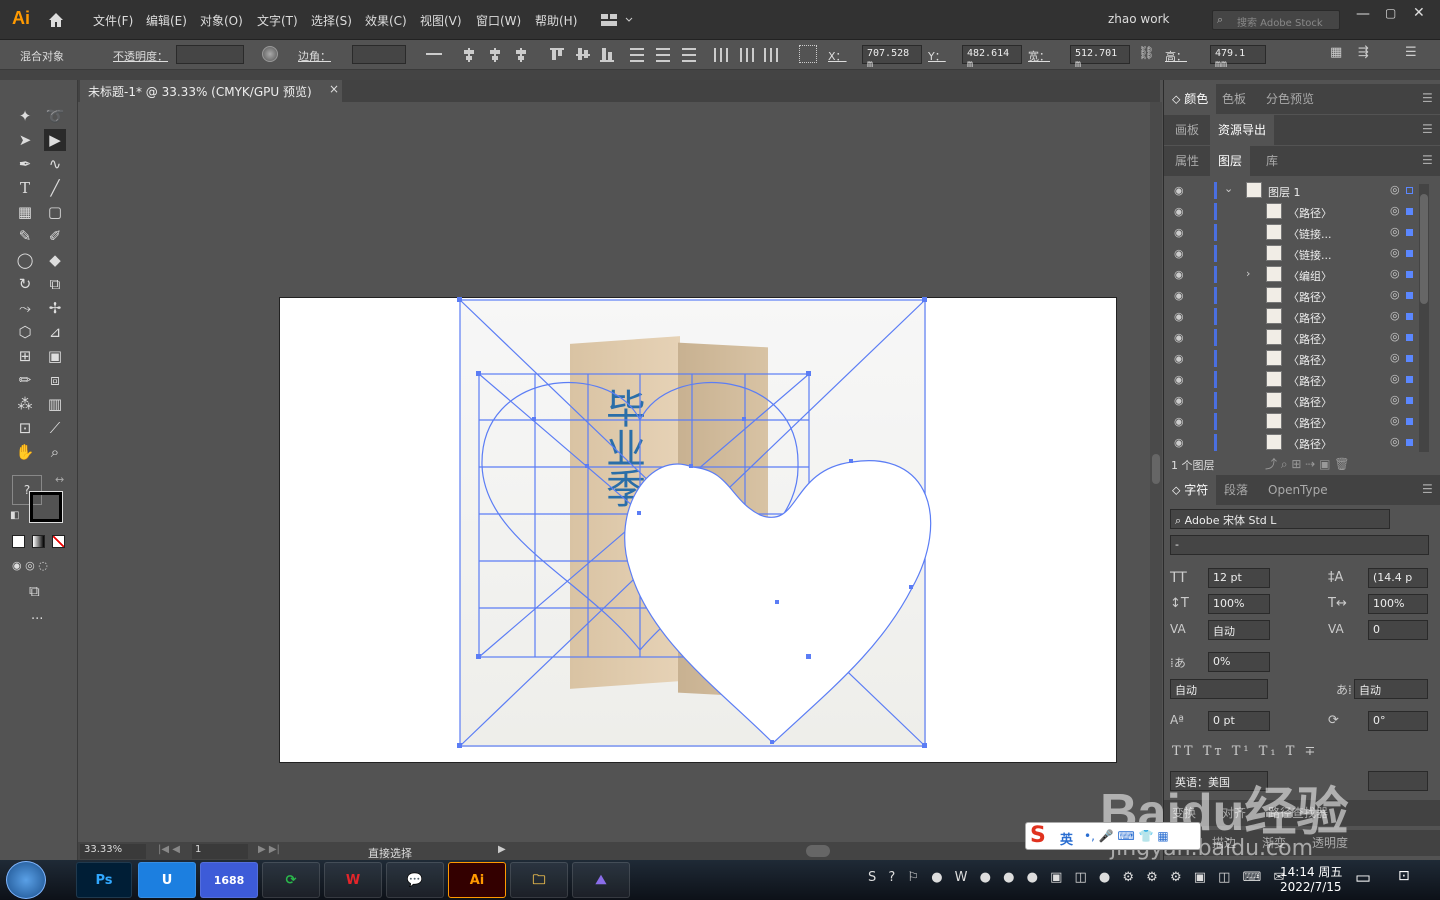 This screenshot has height=900, width=1440. Describe the element at coordinates (1138, 19) in the screenshot. I see `workspace-switcher: zhao work` at that location.